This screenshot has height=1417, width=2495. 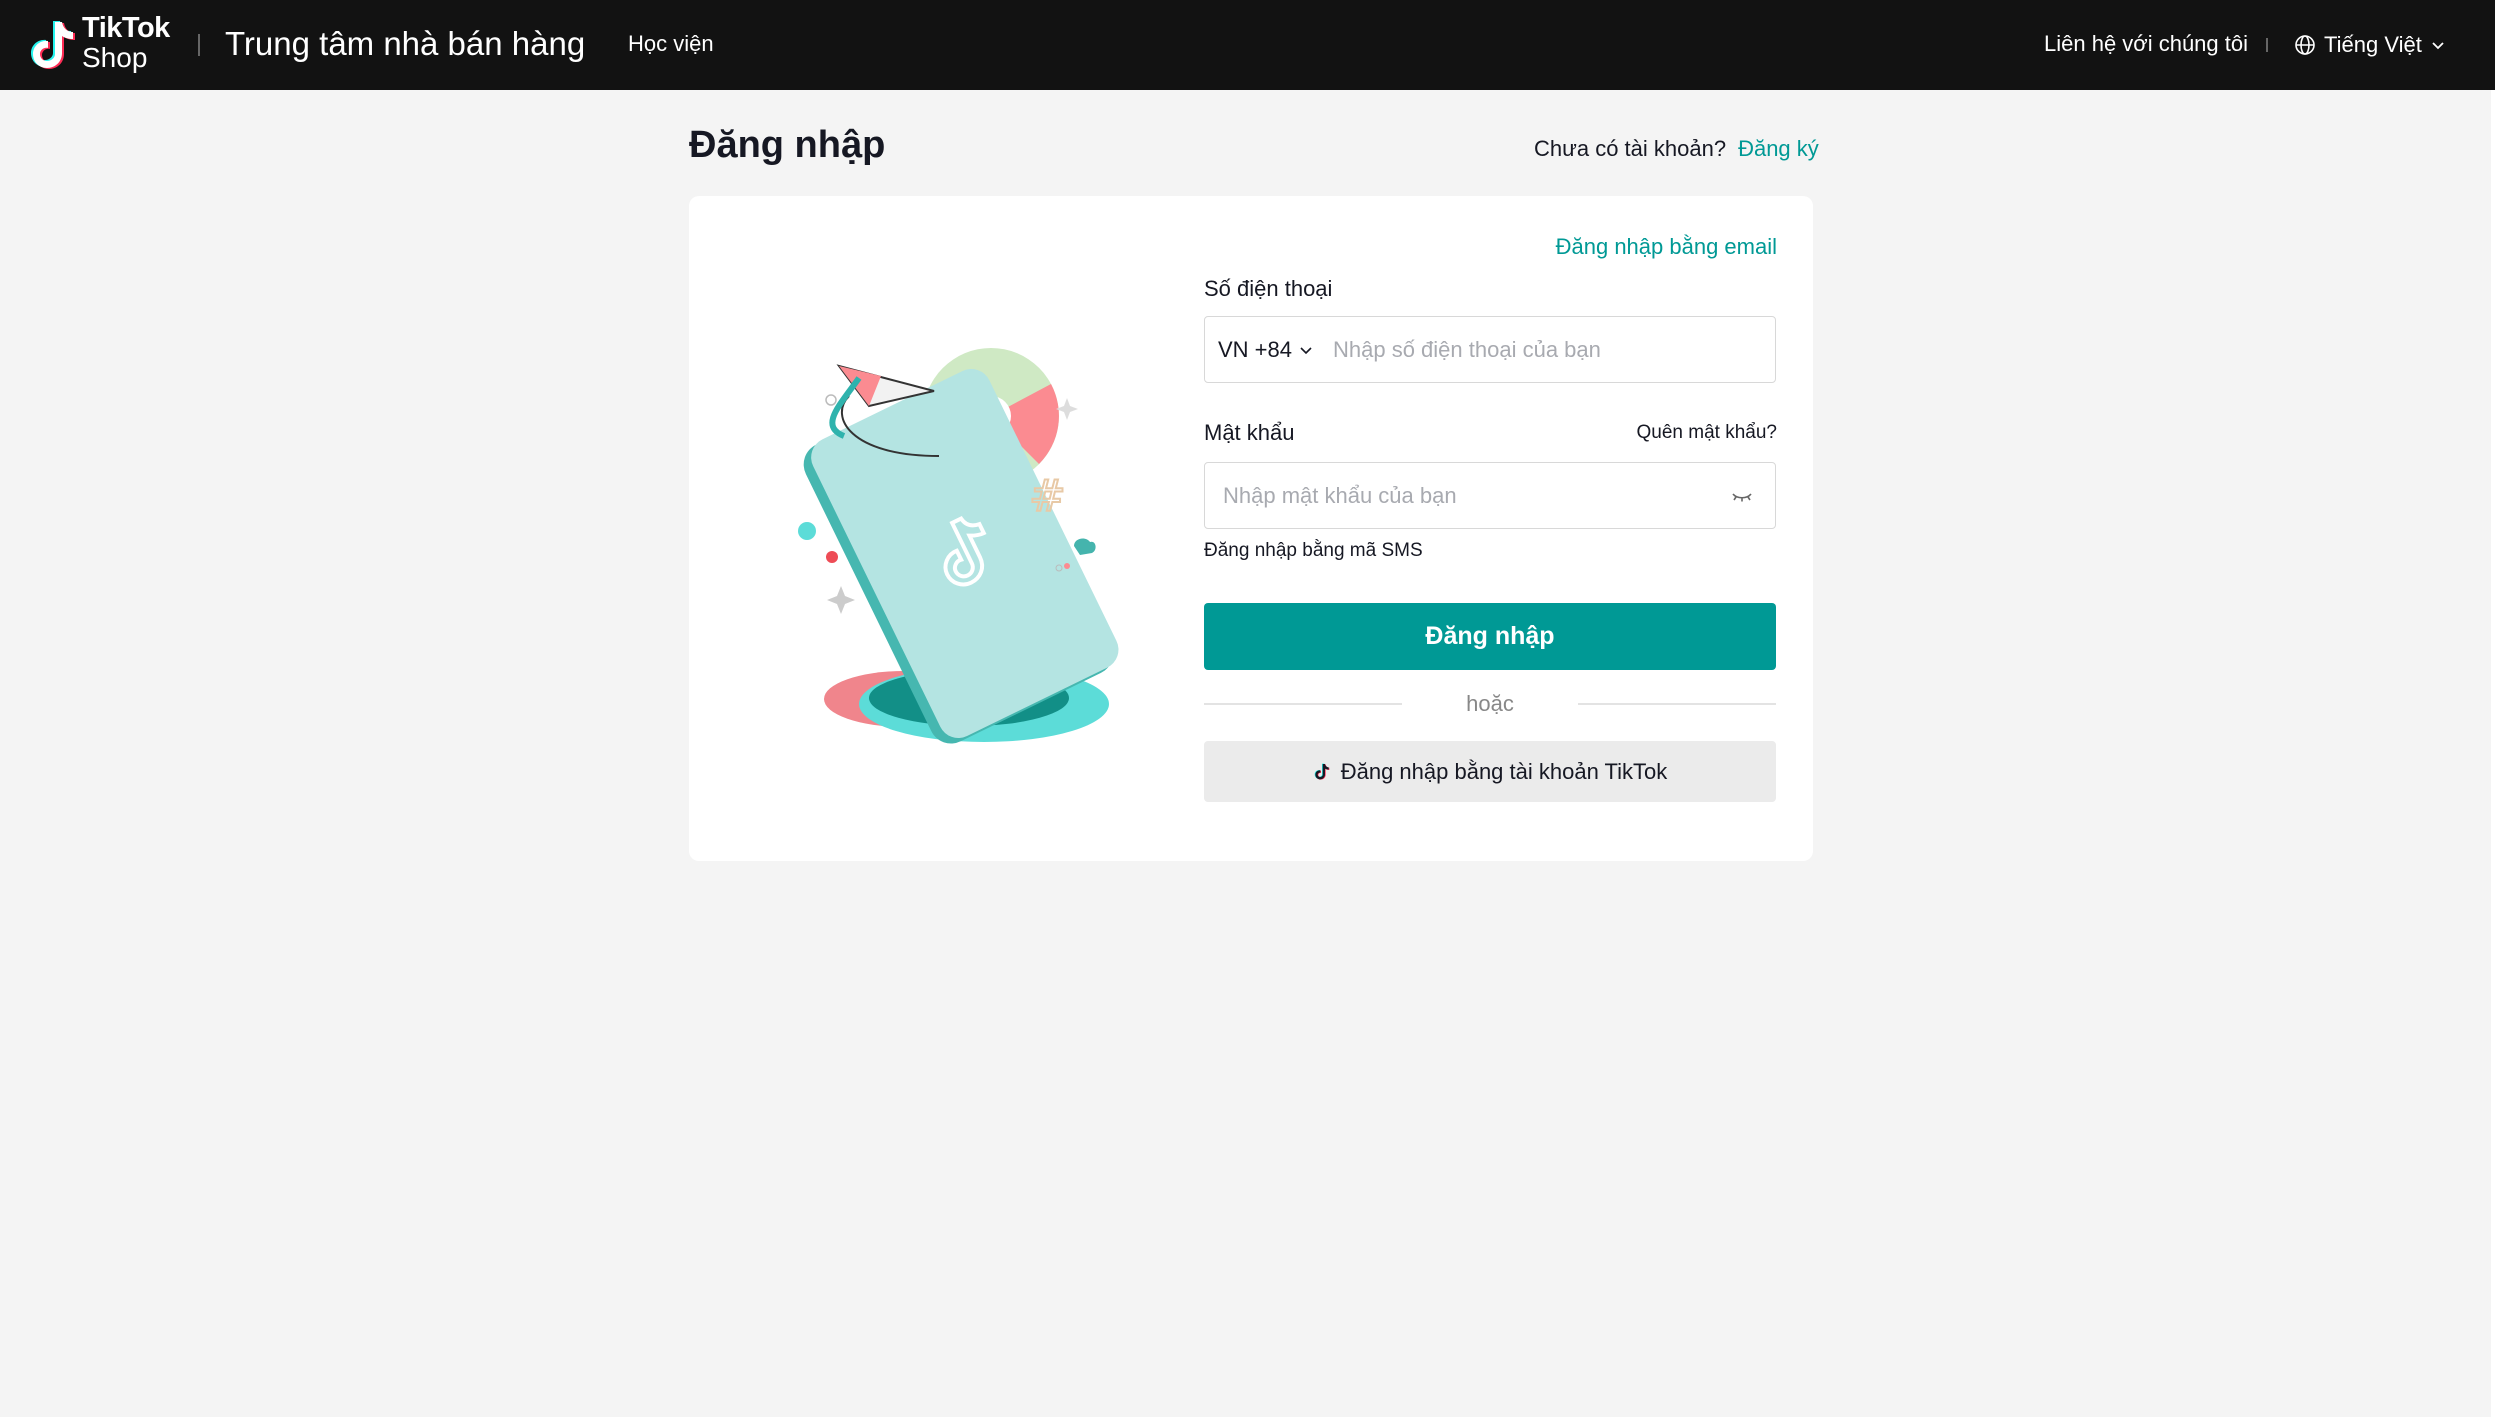 I want to click on language-selector: Tiếng Việt, so click(x=2370, y=45).